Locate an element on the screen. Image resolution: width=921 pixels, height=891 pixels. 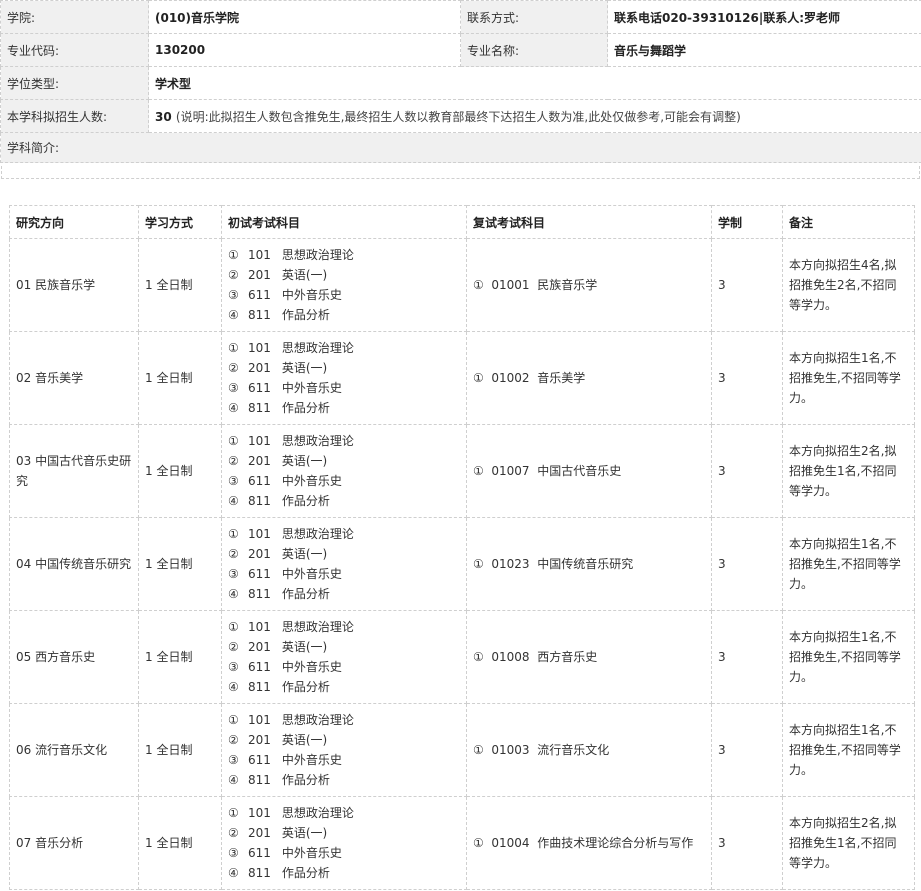
direction-cell: 06 流行音乐文化 is located at coordinates (74, 750).